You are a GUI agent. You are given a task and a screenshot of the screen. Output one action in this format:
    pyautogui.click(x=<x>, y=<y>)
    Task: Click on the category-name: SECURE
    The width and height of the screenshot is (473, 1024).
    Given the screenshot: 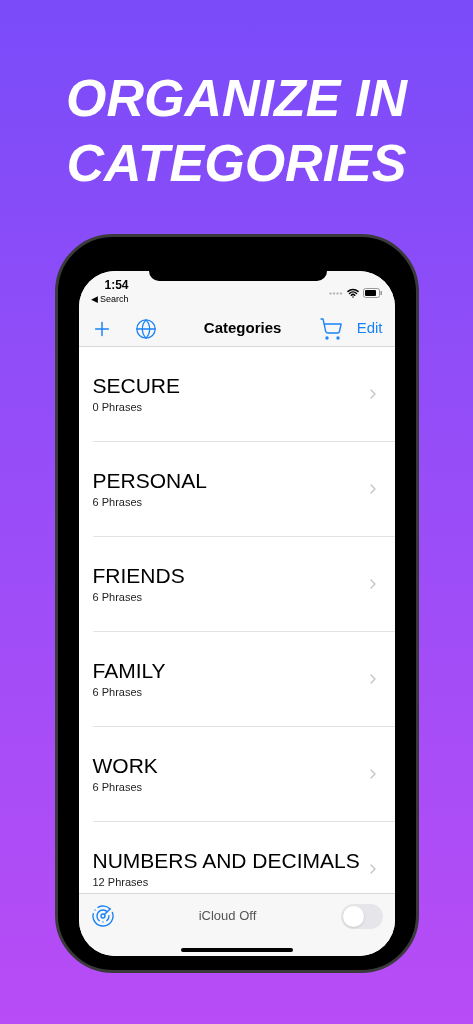 What is the action you would take?
    pyautogui.click(x=137, y=386)
    